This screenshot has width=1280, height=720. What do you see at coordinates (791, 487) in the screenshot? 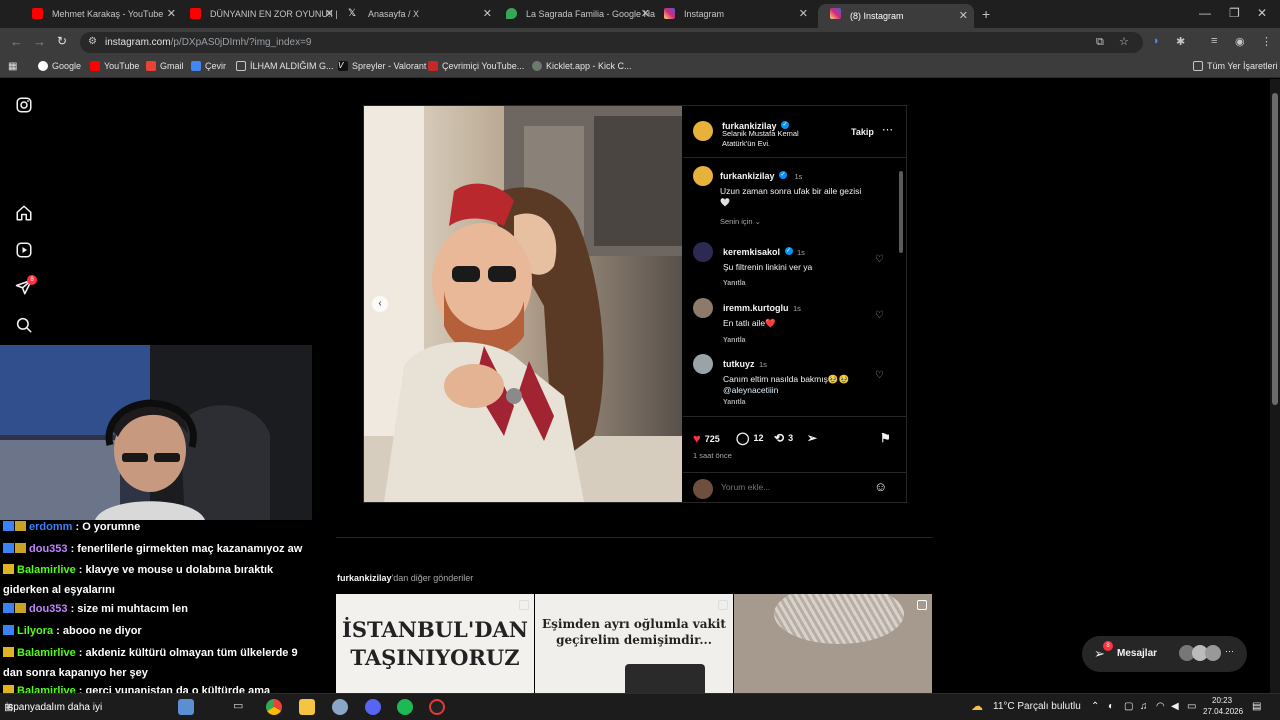
I see `add-comment-input` at bounding box center [791, 487].